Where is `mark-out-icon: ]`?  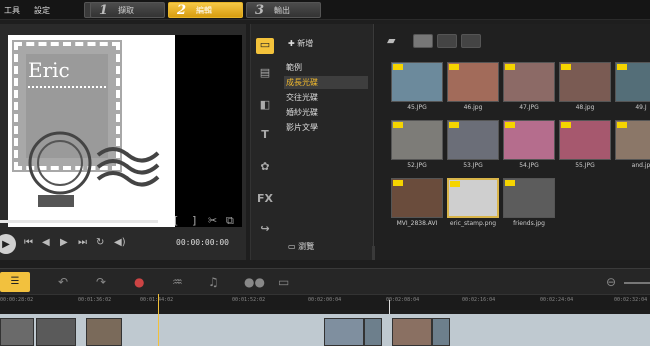 mark-out-icon: ] is located at coordinates (194, 220).